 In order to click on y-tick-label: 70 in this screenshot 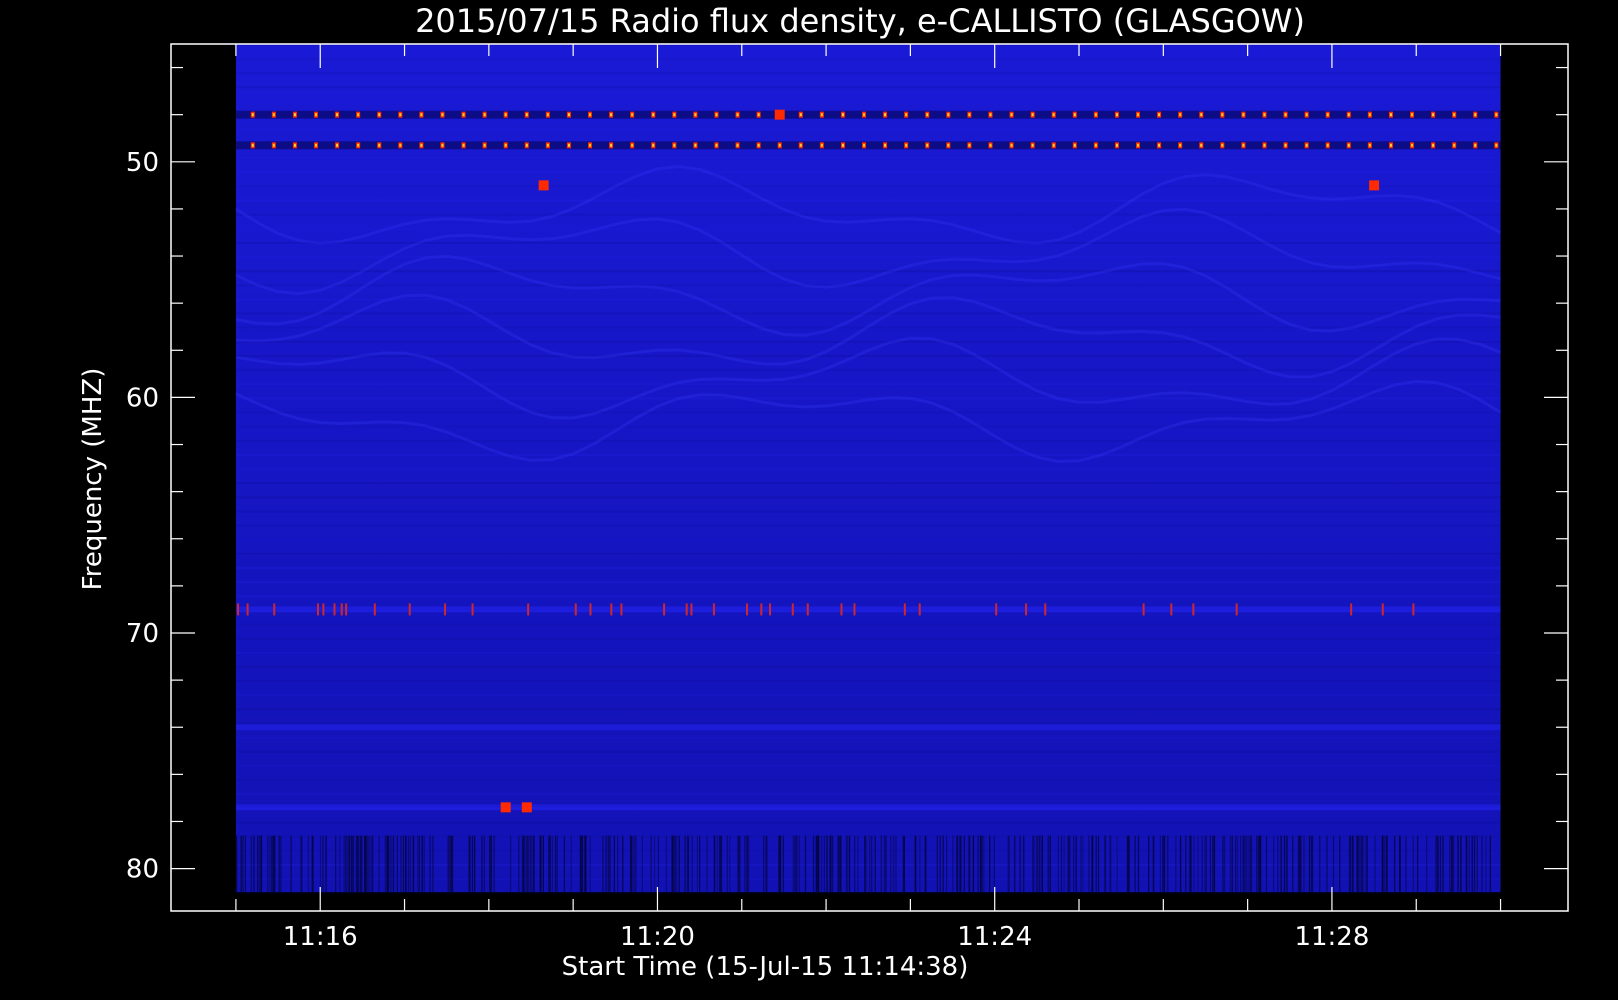, I will do `click(142, 634)`.